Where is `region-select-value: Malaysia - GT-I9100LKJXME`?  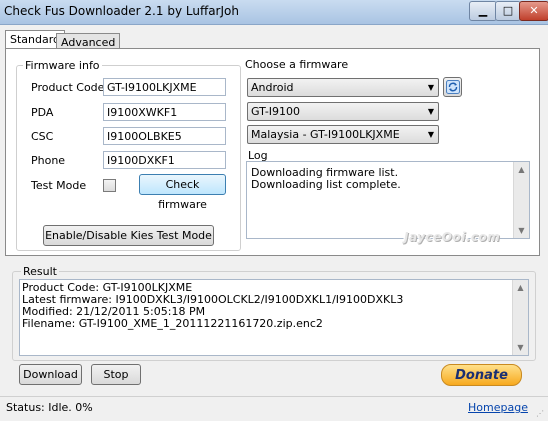 region-select-value: Malaysia - GT-I9100LKJXME is located at coordinates (325, 134).